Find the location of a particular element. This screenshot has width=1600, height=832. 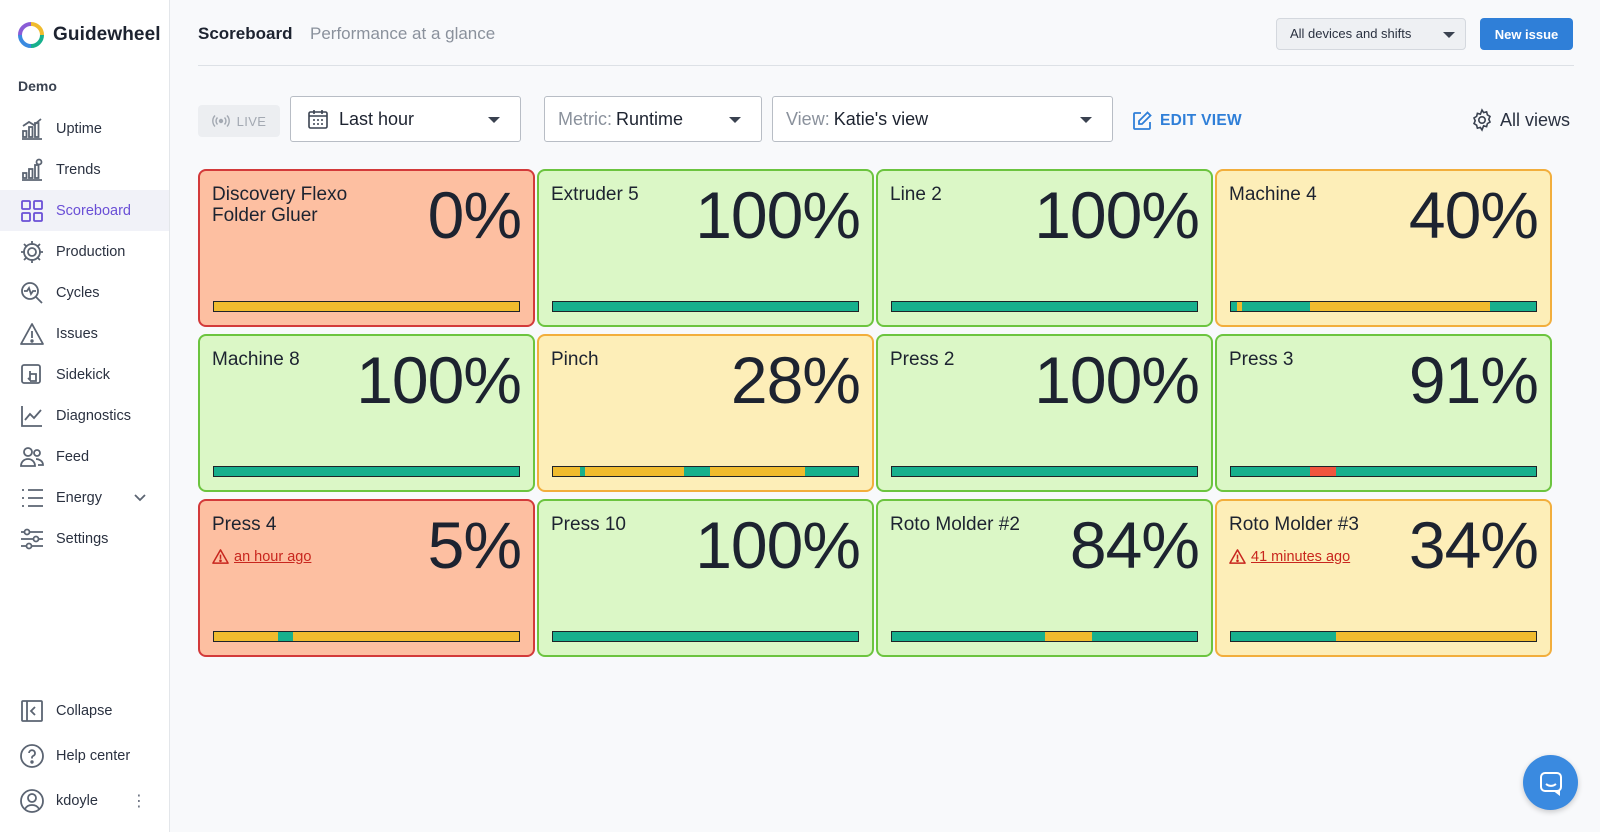

sidebar-item-label: Uptime is located at coordinates (79, 128).